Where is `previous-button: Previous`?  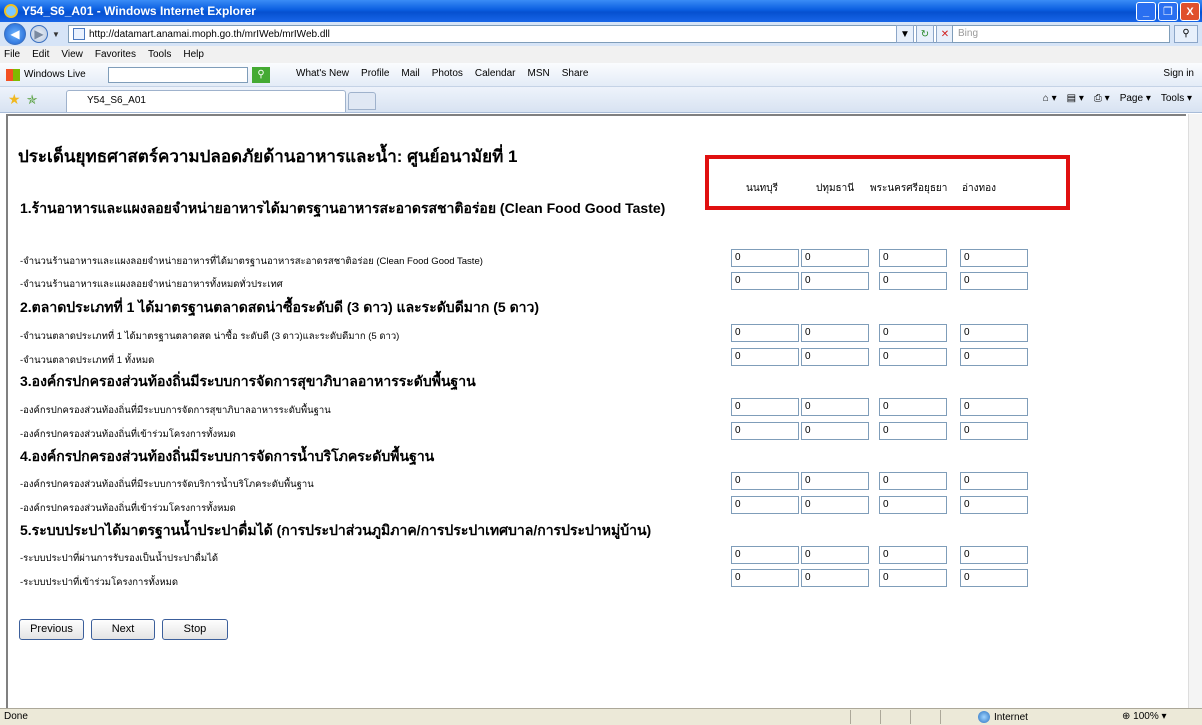
previous-button: Previous is located at coordinates (51, 629).